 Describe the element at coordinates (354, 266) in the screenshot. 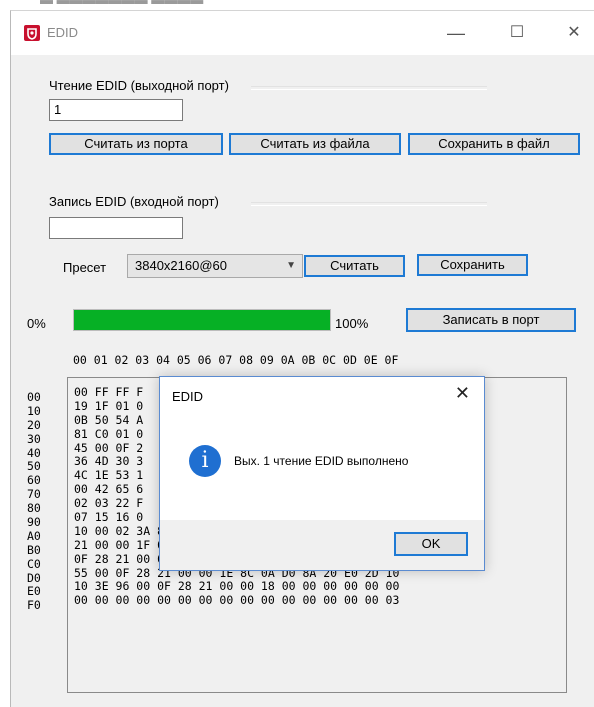

I see `preset-read-button: Считать` at that location.